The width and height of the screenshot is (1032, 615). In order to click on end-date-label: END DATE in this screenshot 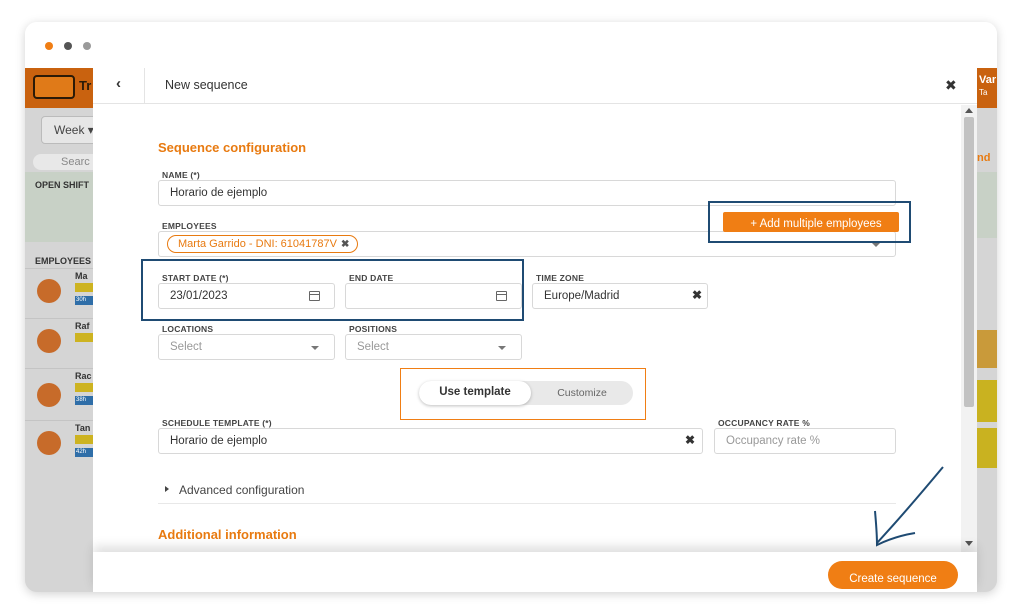, I will do `click(371, 278)`.